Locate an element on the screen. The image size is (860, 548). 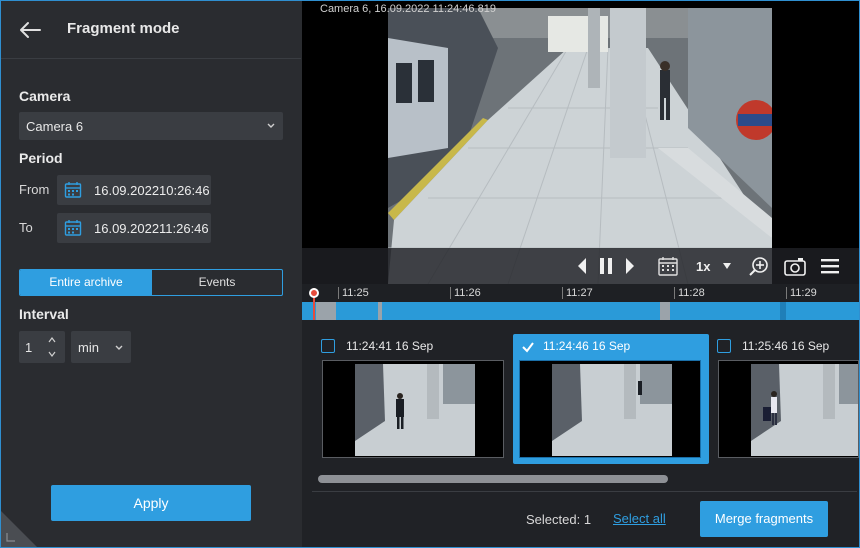
player-controls-bar: 1x is located at coordinates (580, 266).